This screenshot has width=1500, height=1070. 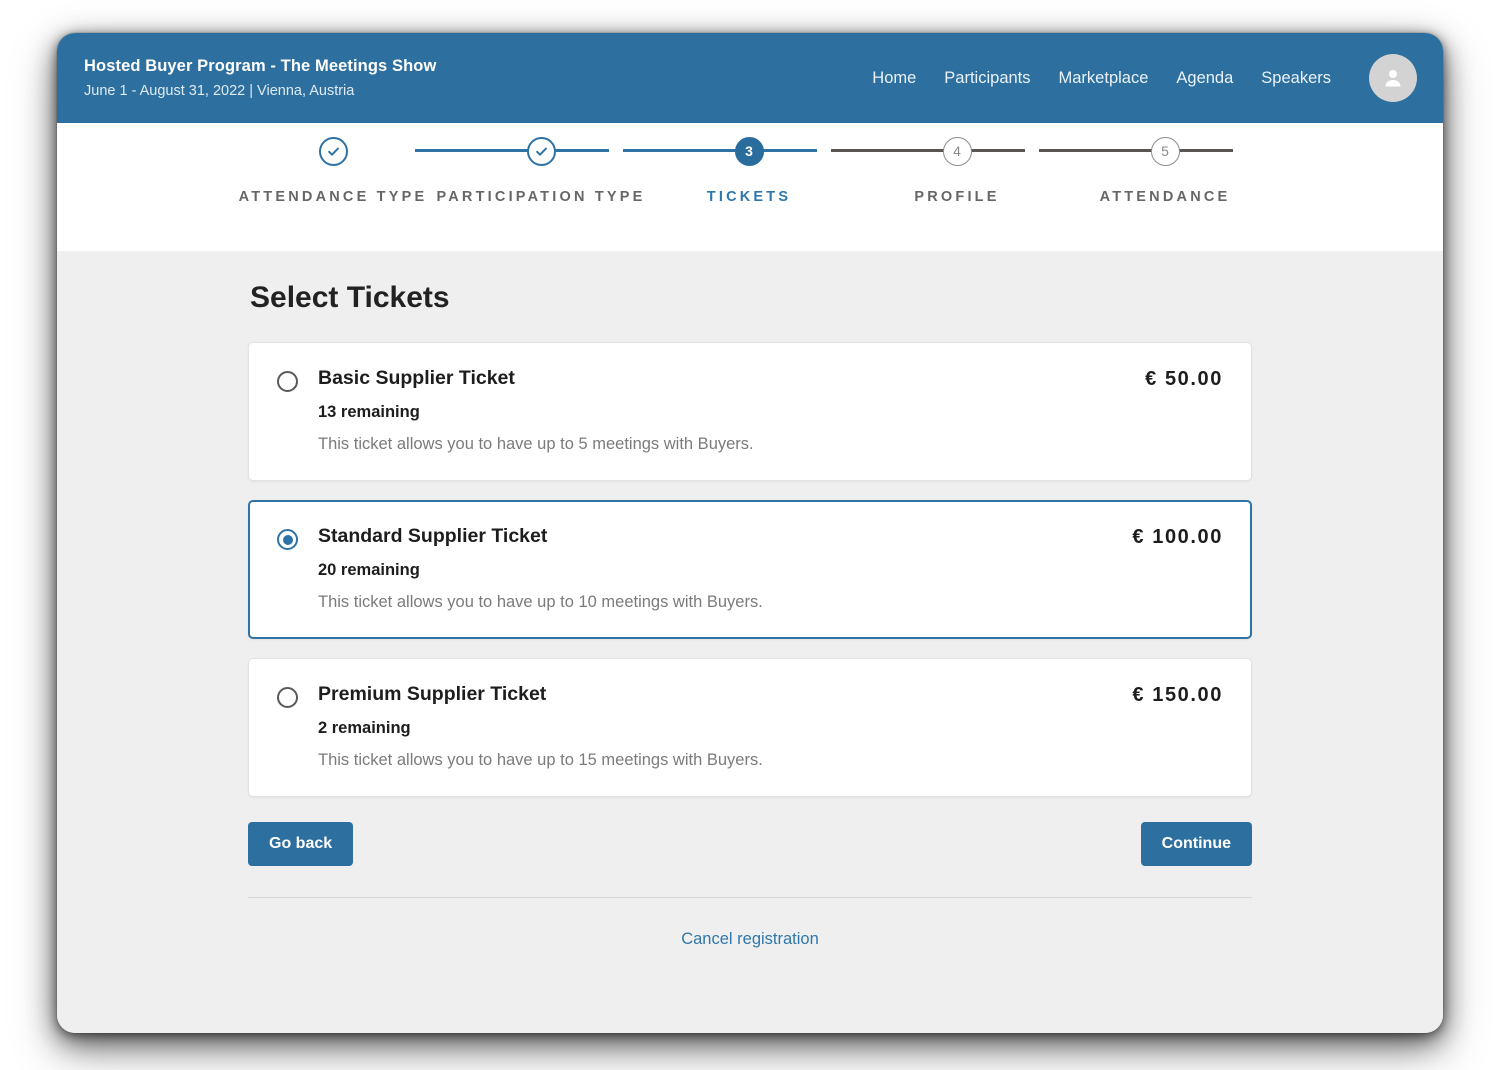 I want to click on ticket-price: € 150.00, so click(x=1177, y=695).